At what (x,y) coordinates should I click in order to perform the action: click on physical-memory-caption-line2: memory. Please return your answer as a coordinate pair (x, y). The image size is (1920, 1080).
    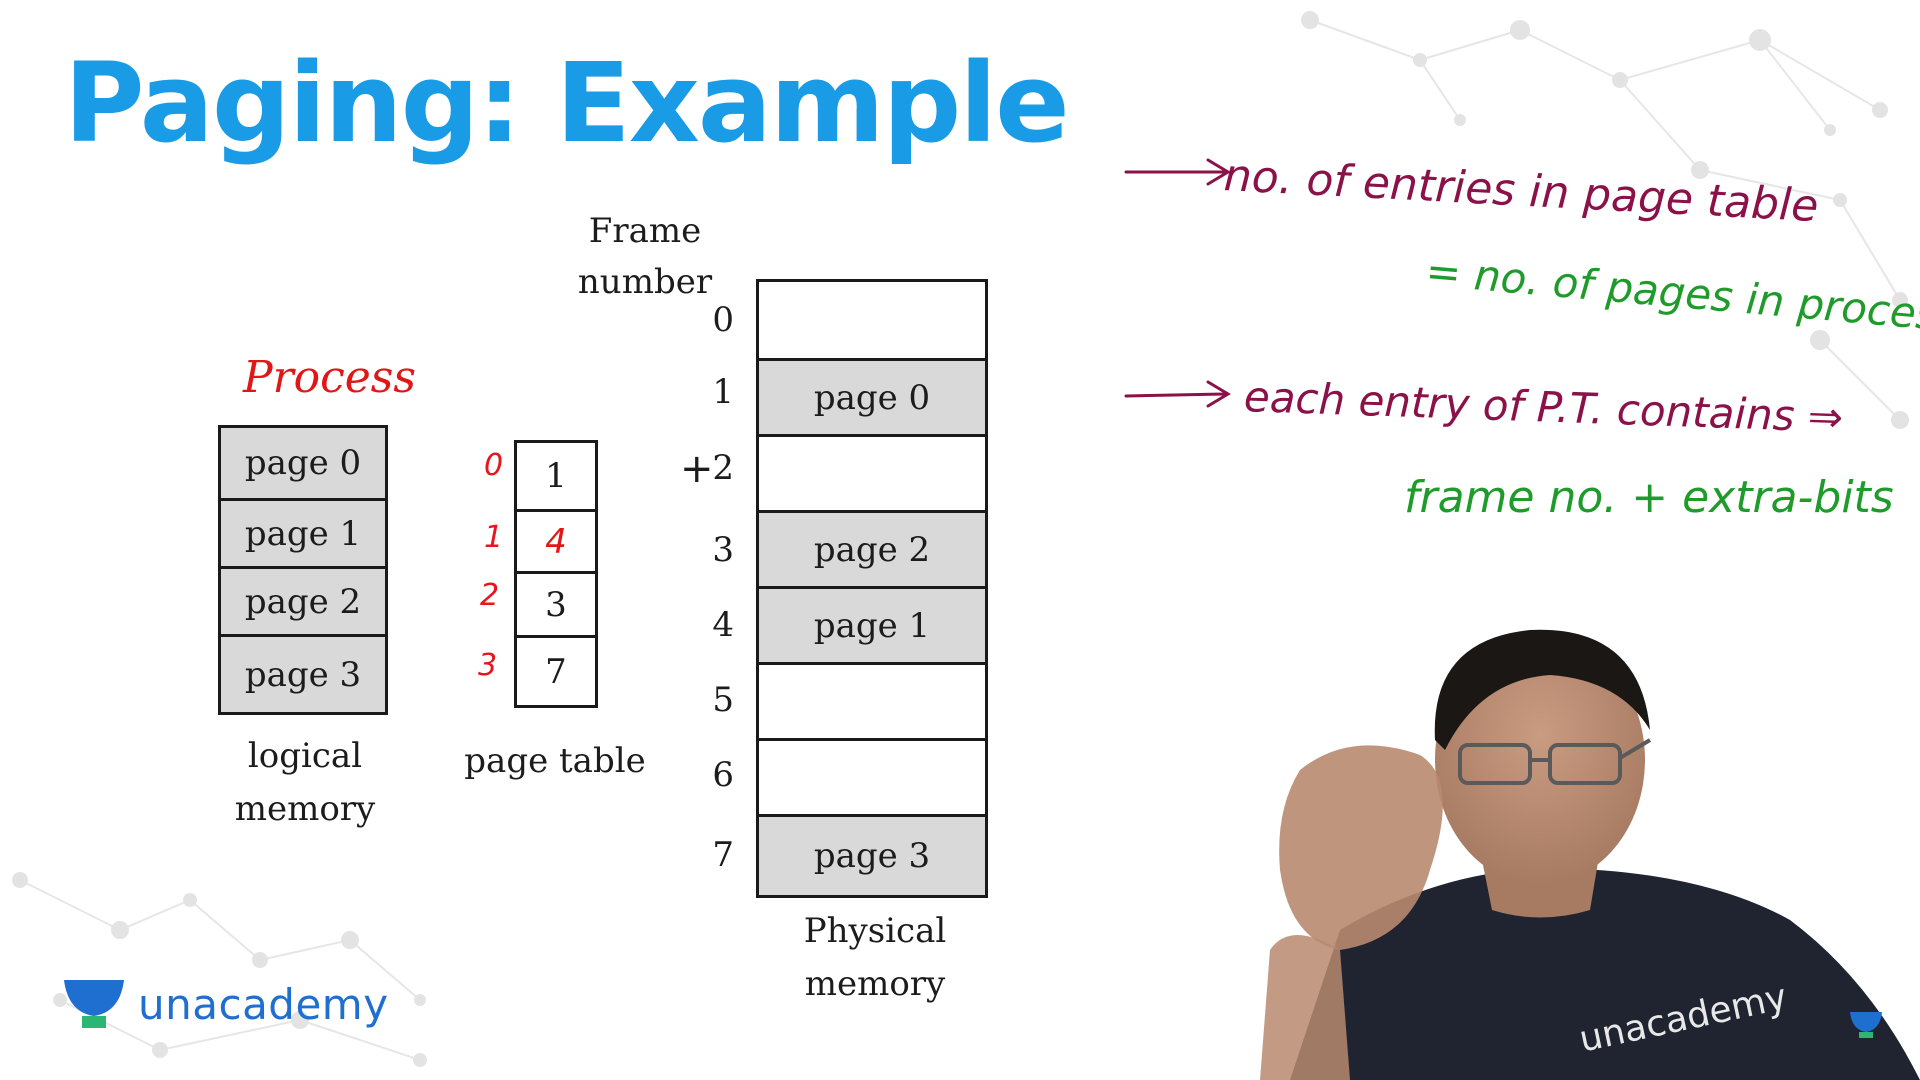
    Looking at the image, I should click on (875, 983).